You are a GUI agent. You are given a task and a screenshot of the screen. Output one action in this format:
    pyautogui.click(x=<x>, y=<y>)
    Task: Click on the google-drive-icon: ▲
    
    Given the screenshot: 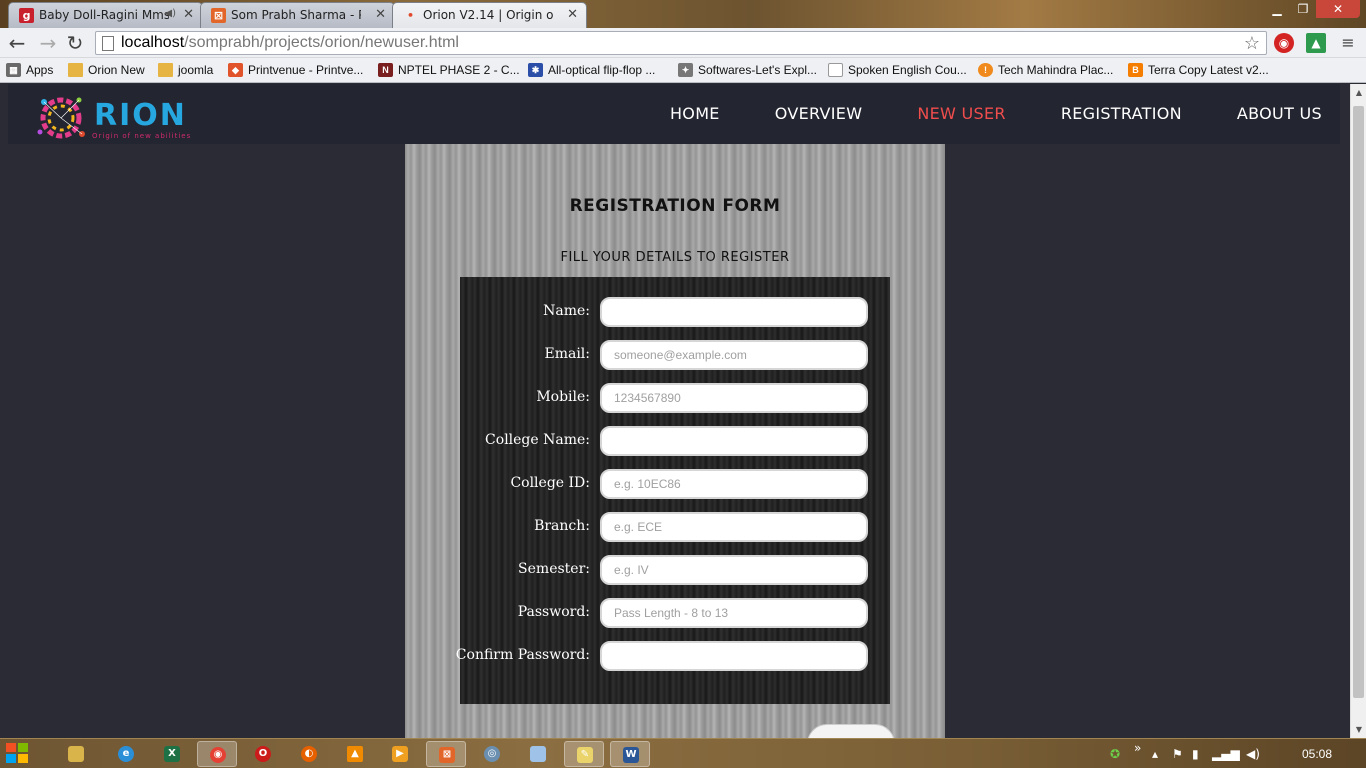 What is the action you would take?
    pyautogui.click(x=1316, y=43)
    